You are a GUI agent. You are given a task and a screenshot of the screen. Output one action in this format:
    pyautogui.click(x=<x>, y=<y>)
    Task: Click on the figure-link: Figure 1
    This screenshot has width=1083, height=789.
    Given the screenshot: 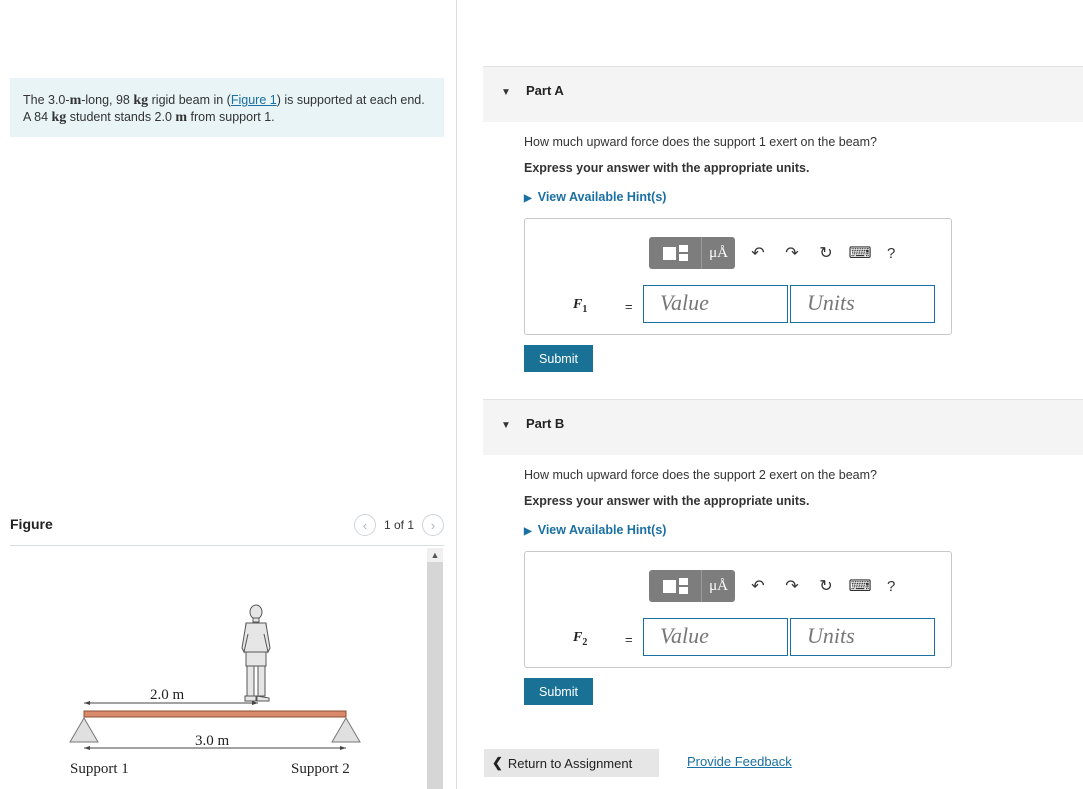 What is the action you would take?
    pyautogui.click(x=254, y=100)
    